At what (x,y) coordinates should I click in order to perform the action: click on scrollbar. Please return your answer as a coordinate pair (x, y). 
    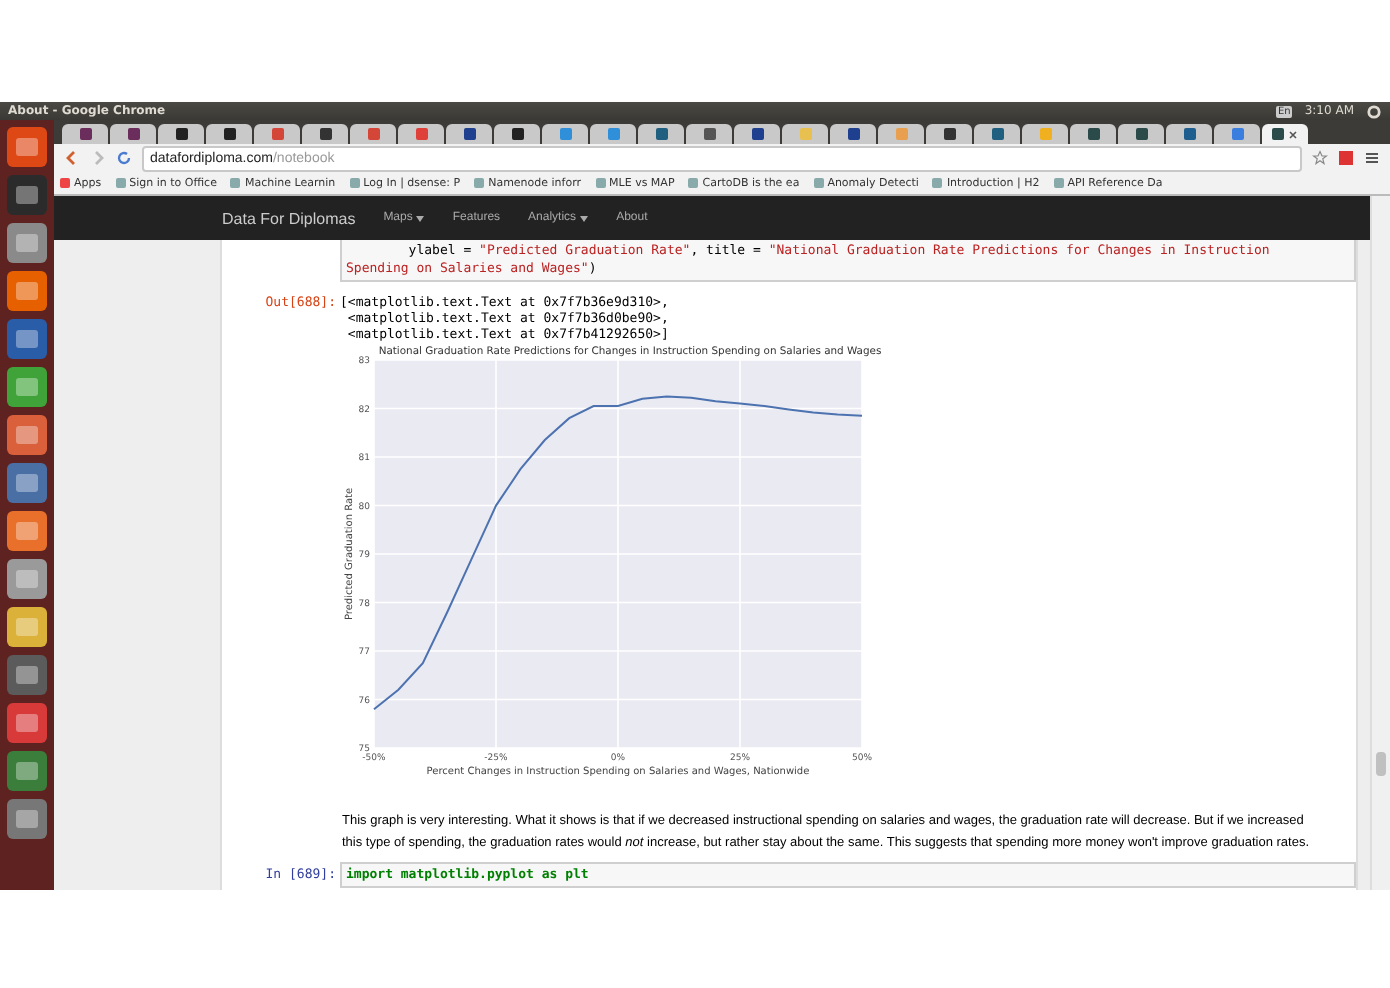
    Looking at the image, I should click on (1380, 543).